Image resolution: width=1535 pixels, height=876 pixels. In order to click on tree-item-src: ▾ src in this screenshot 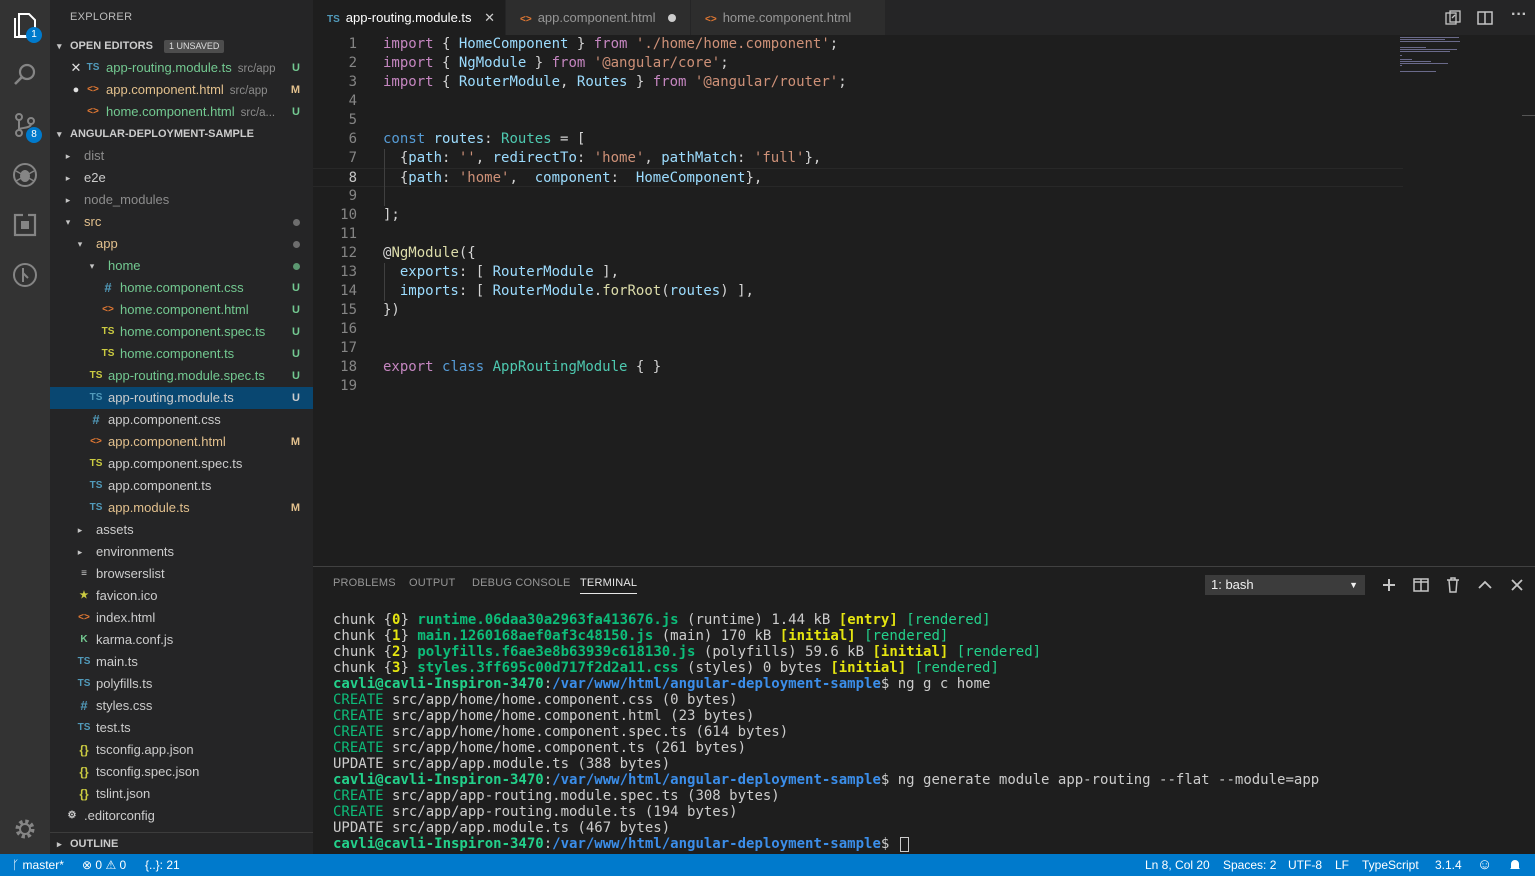, I will do `click(181, 222)`.